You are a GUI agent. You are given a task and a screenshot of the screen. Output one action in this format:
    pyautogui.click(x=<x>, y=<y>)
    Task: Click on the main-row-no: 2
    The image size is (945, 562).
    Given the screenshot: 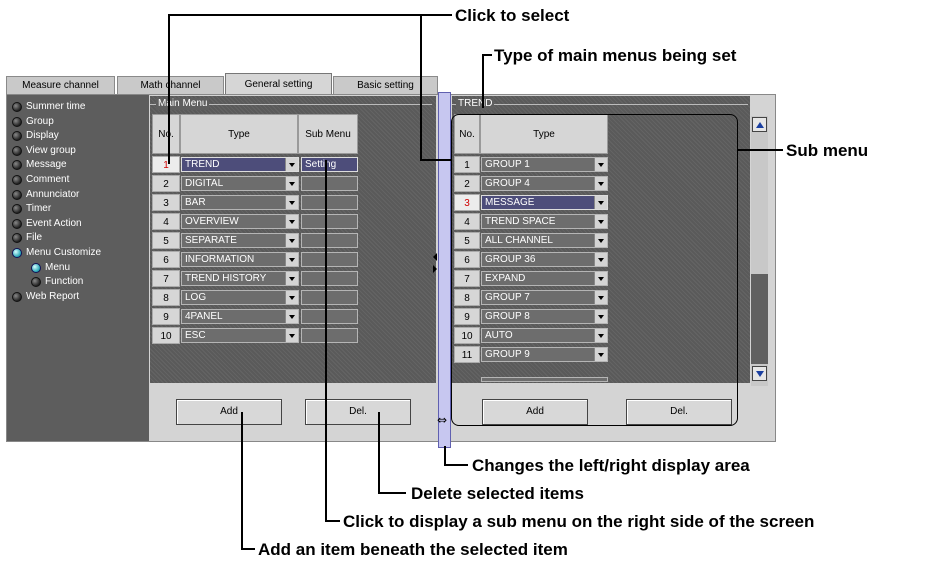 What is the action you would take?
    pyautogui.click(x=166, y=183)
    